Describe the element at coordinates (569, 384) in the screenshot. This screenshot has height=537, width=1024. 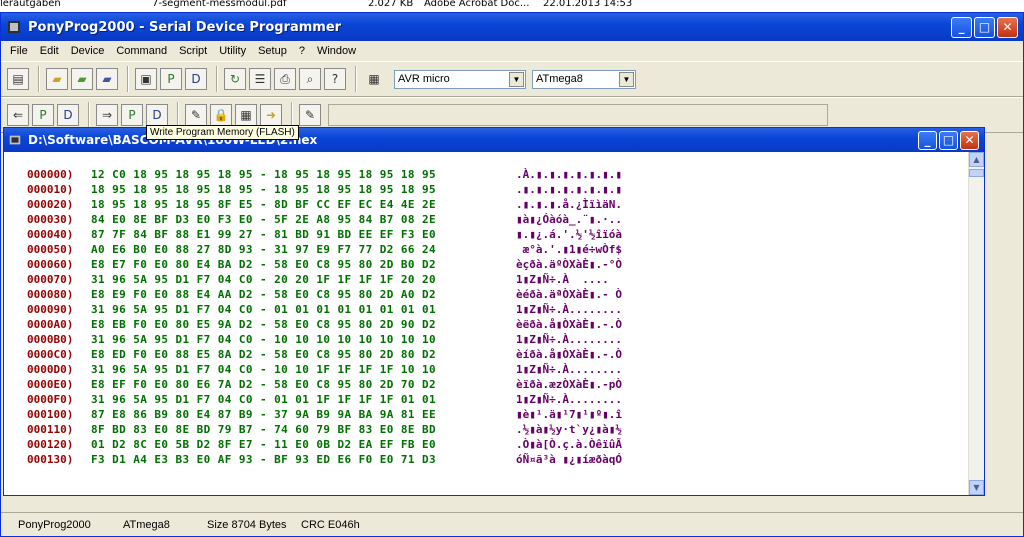
I see `hex-row-ascii: èïðà.æzÒXàÈ▮.-pÒ` at that location.